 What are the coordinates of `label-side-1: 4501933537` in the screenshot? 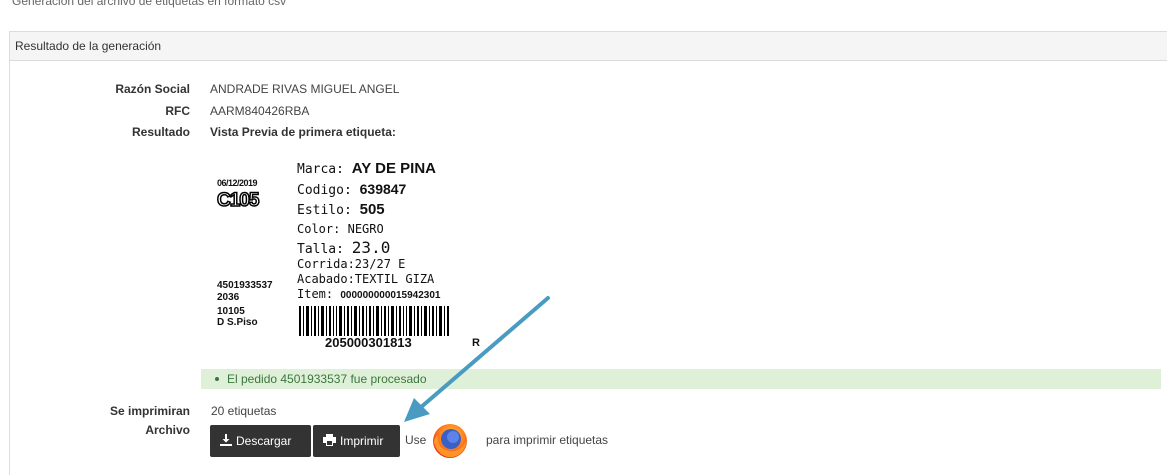 It's located at (245, 285).